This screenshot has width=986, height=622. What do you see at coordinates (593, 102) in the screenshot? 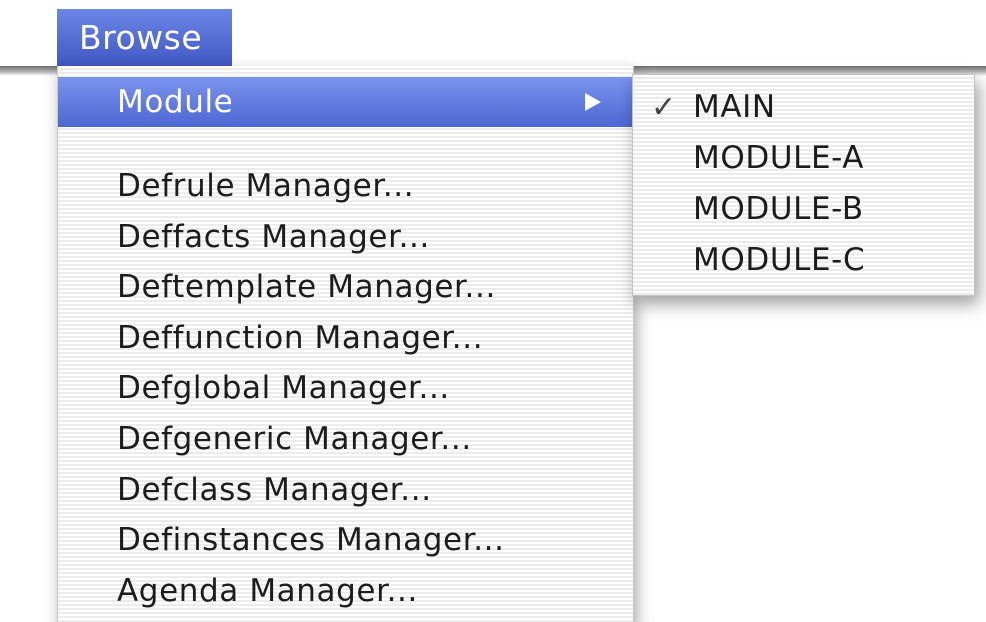
I see `submenu-arrow-icon` at bounding box center [593, 102].